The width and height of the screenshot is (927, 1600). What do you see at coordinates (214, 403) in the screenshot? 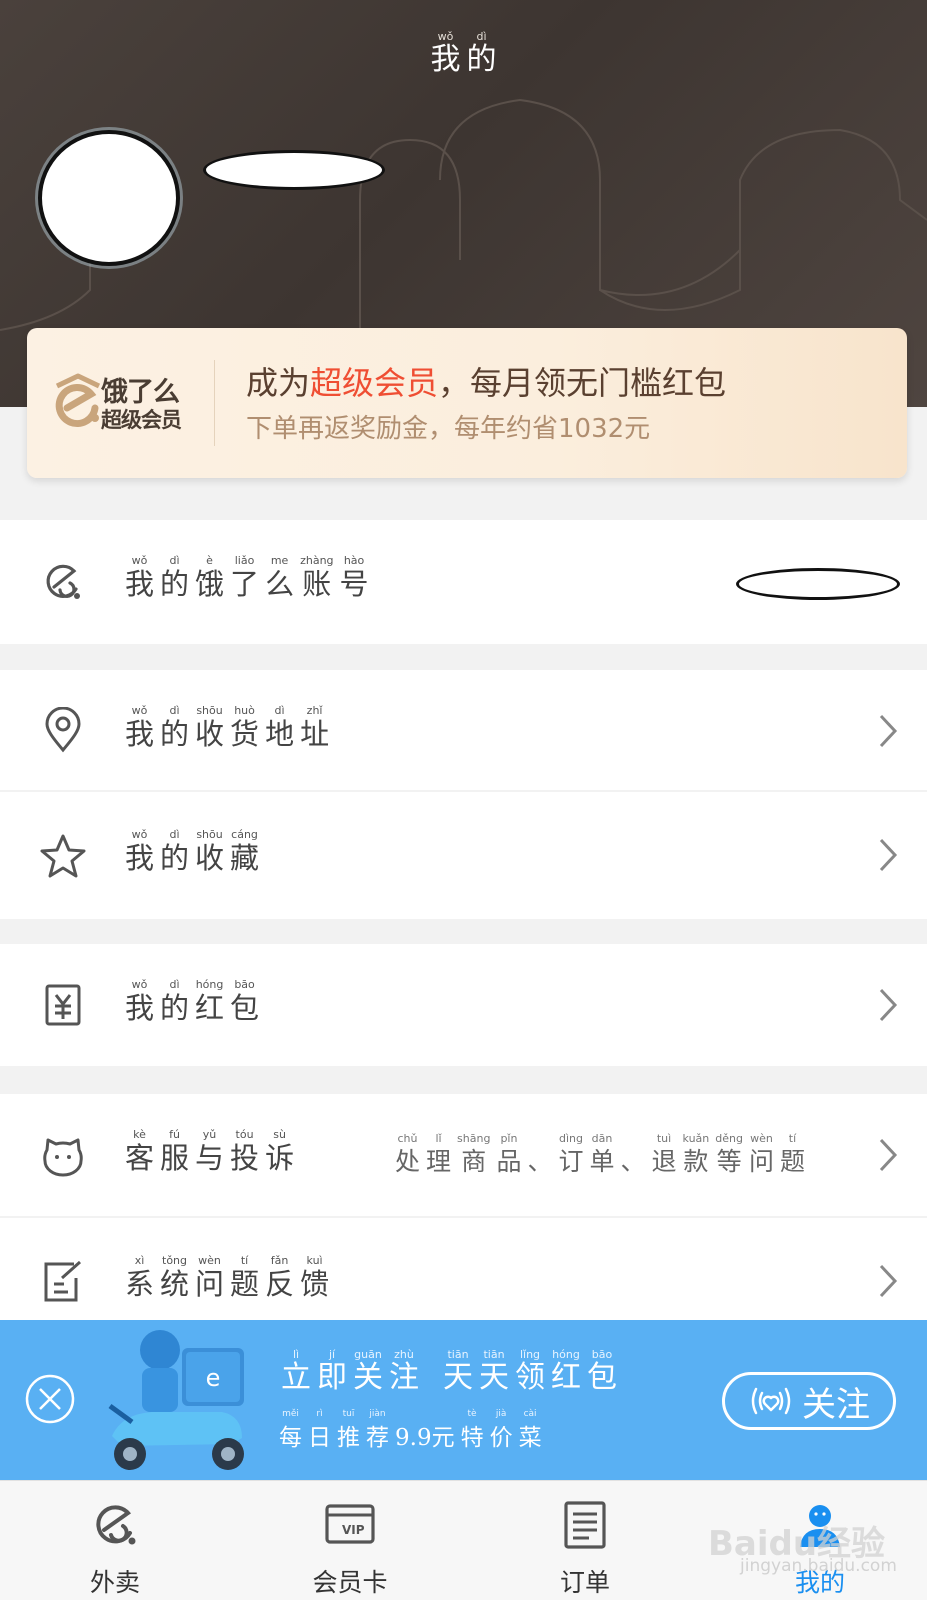
I see `divider` at bounding box center [214, 403].